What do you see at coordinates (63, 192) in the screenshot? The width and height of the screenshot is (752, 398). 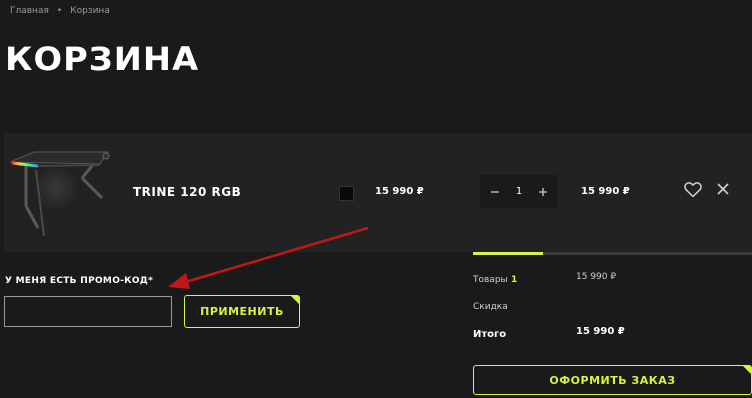 I see `product-image` at bounding box center [63, 192].